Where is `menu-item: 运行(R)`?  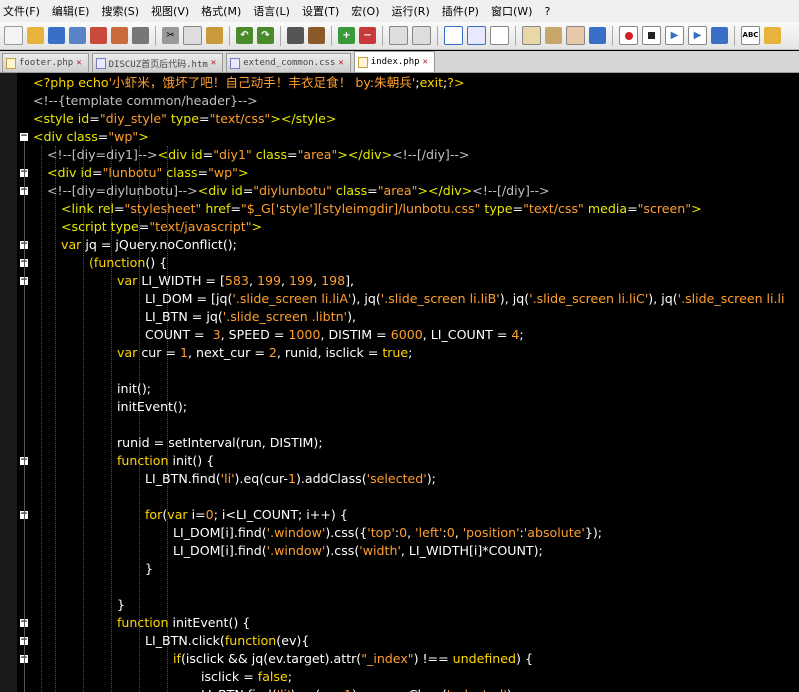
menu-item: 运行(R) is located at coordinates (414, 11).